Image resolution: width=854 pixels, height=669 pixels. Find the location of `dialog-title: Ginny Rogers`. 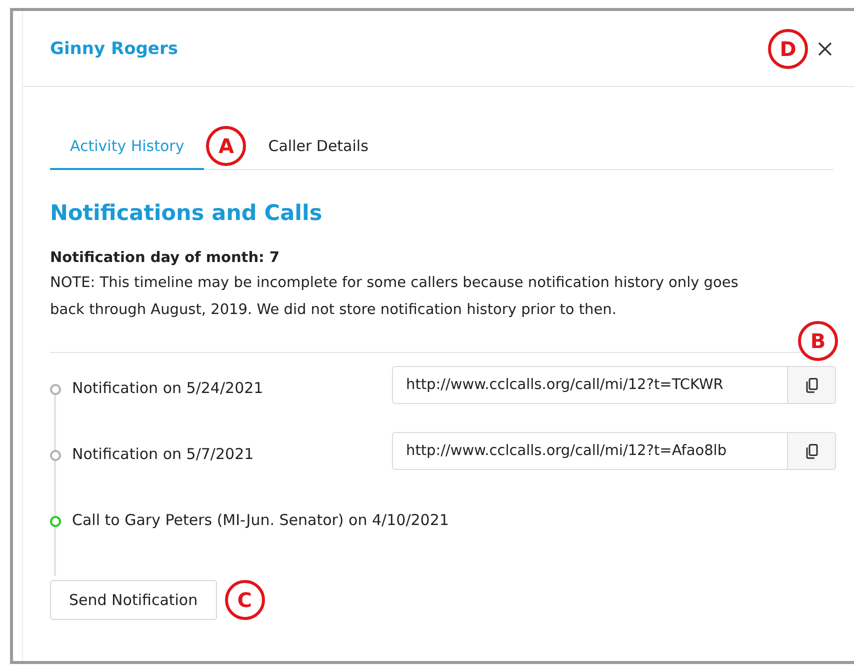

dialog-title: Ginny Rogers is located at coordinates (114, 48).